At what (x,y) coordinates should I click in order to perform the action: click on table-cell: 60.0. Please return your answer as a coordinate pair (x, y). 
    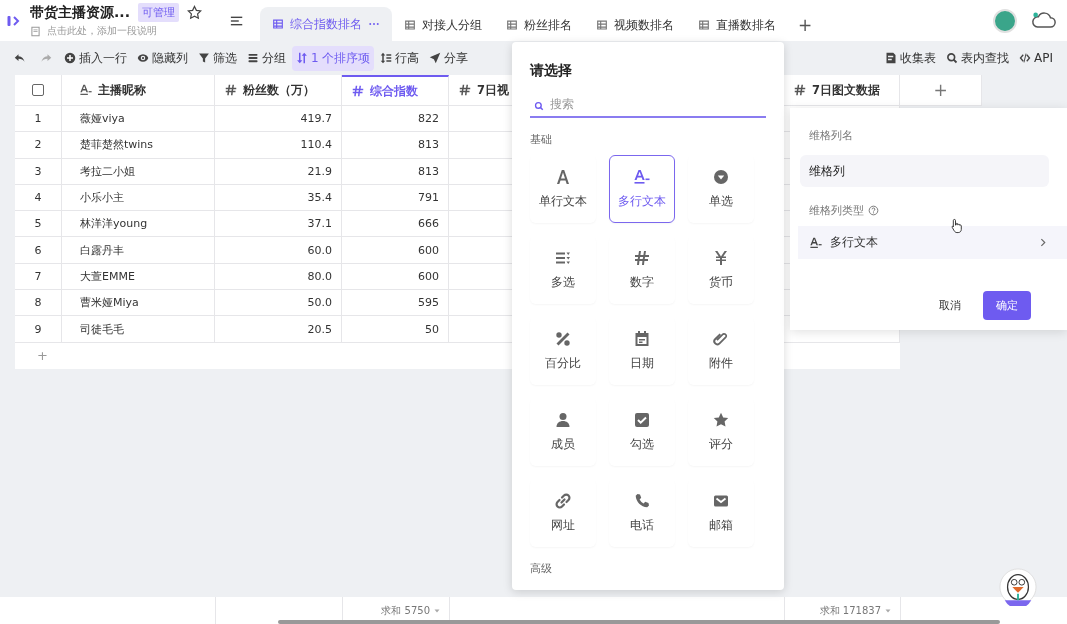
    Looking at the image, I should click on (278, 250).